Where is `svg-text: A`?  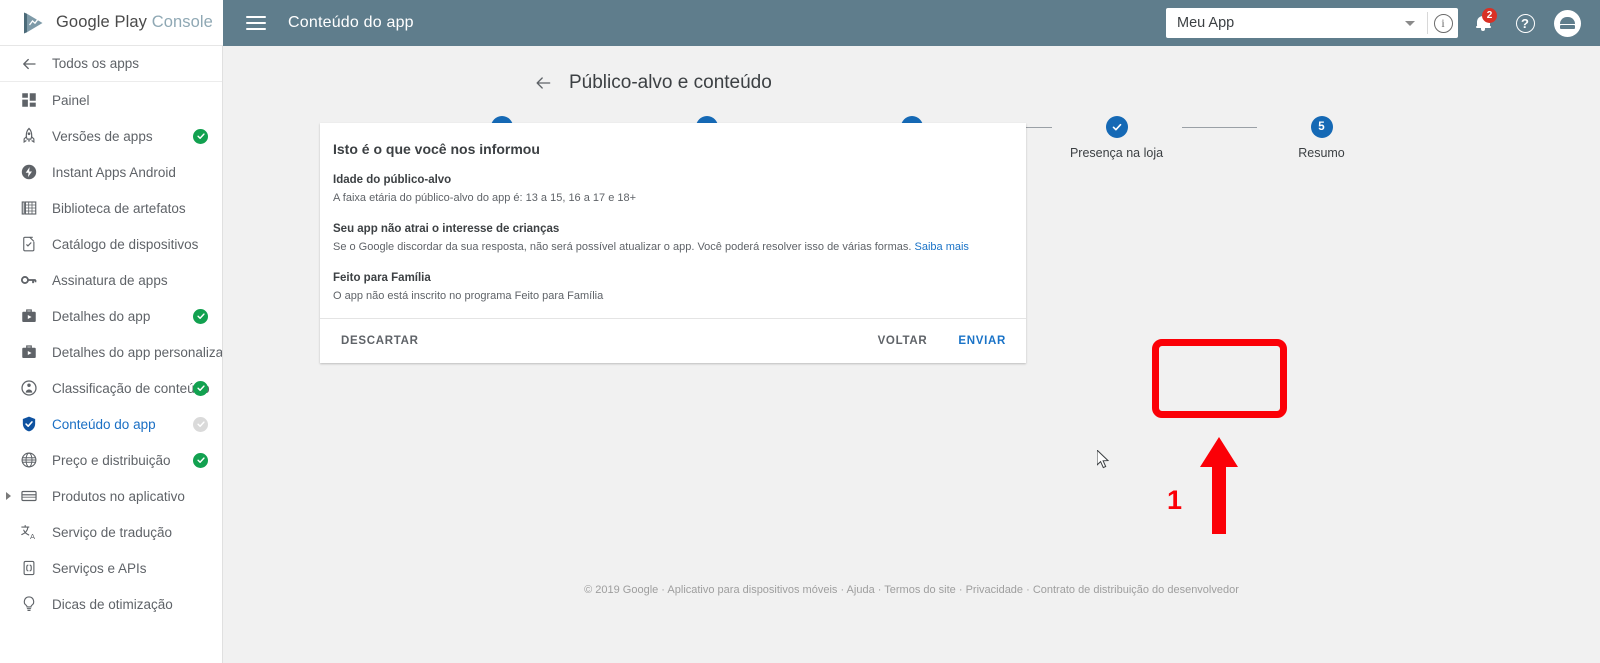
svg-text: A is located at coordinates (32, 536).